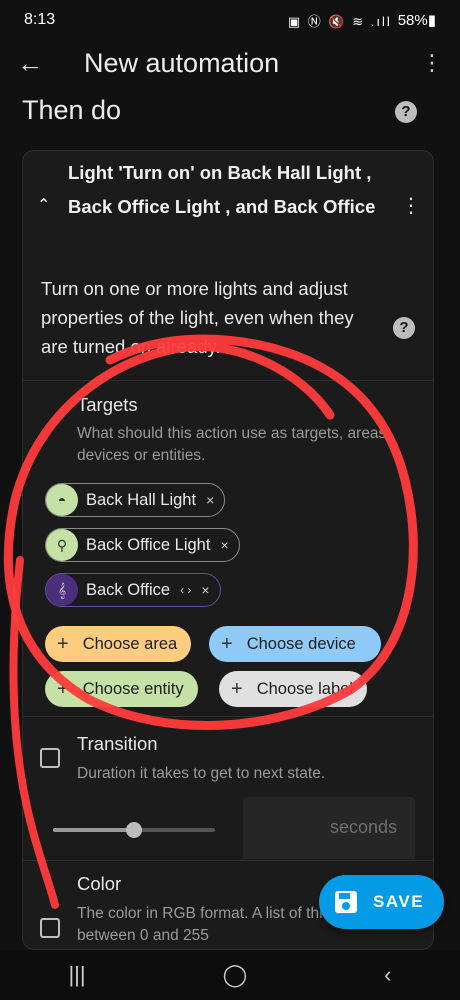  I want to click on chevron-up-icon: ⌃, so click(43, 205).